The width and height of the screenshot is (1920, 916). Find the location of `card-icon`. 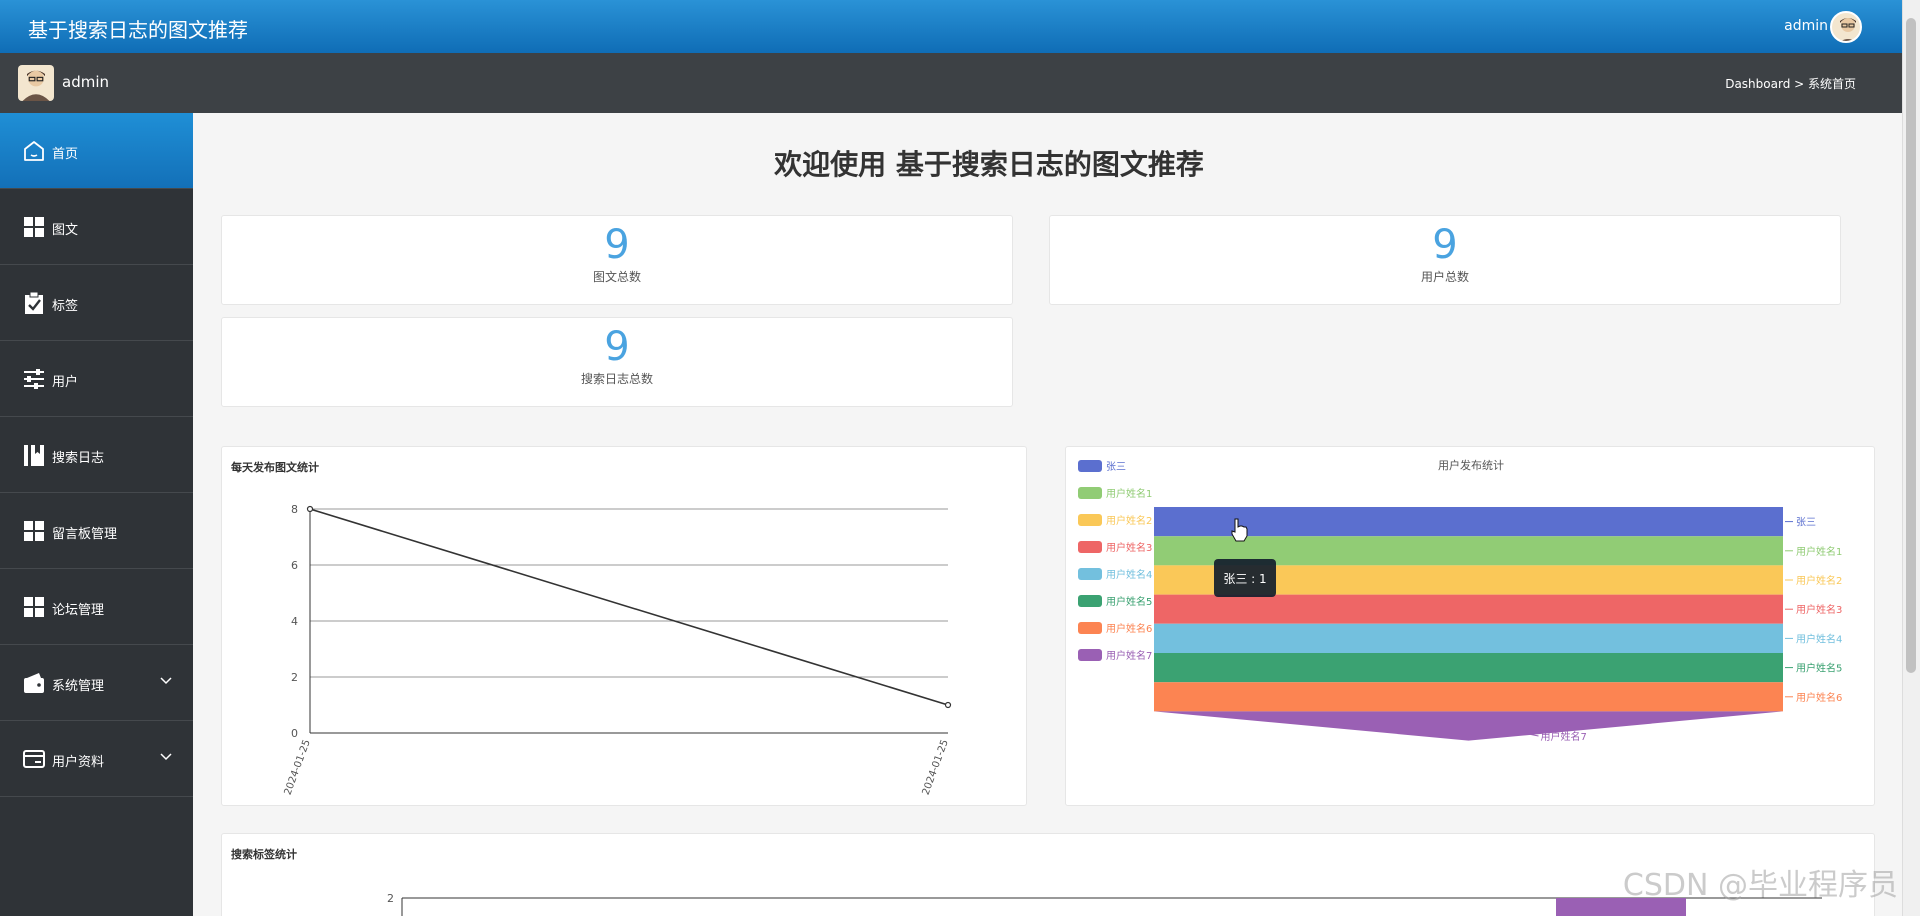

card-icon is located at coordinates (34, 759).